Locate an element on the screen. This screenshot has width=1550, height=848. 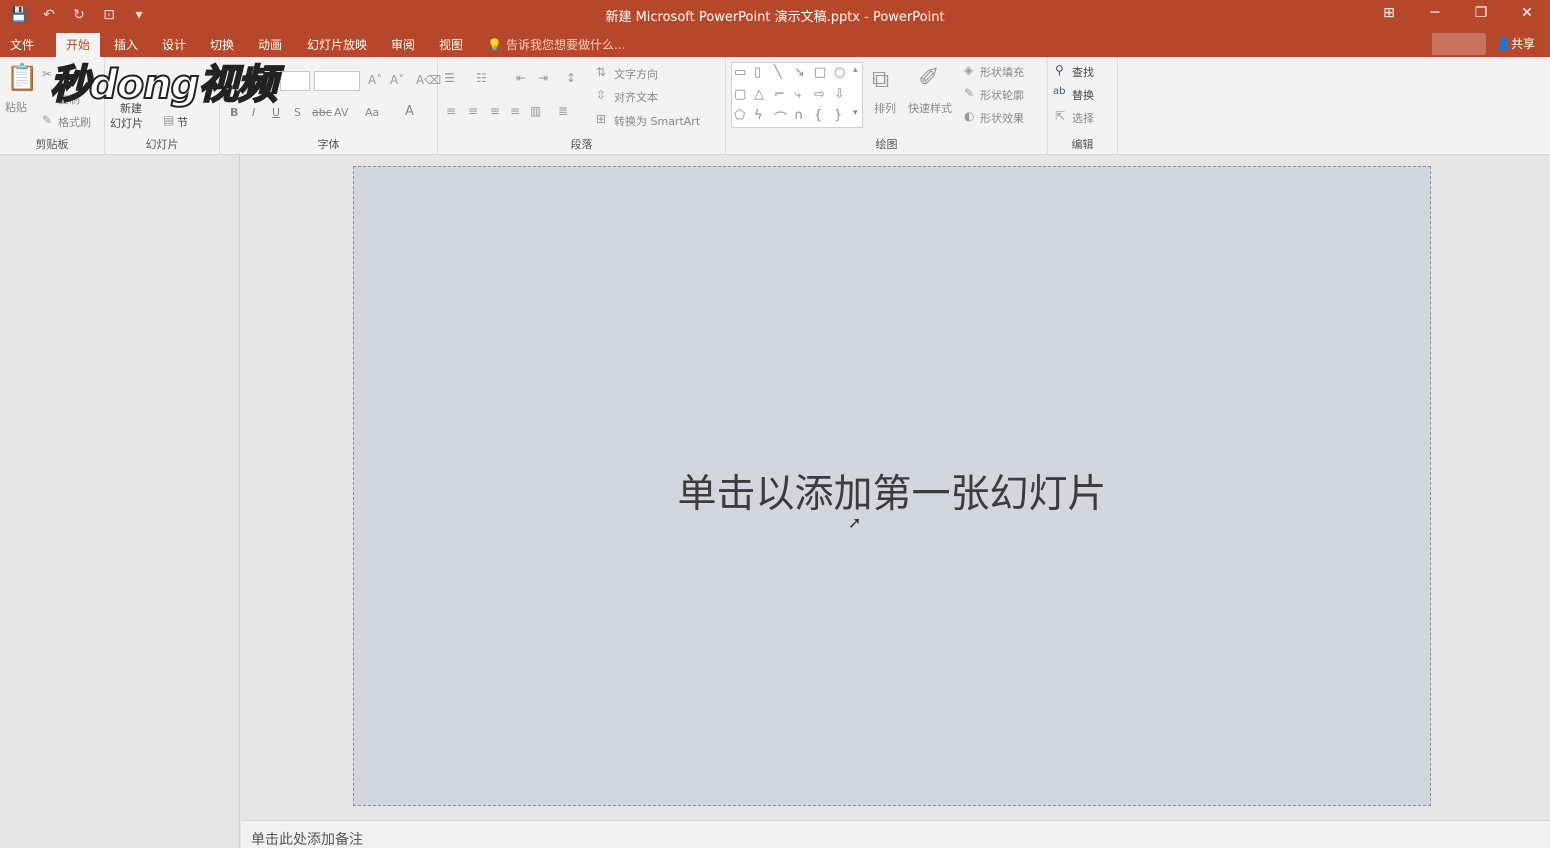
paste-button: 粘贴 is located at coordinates (16, 107).